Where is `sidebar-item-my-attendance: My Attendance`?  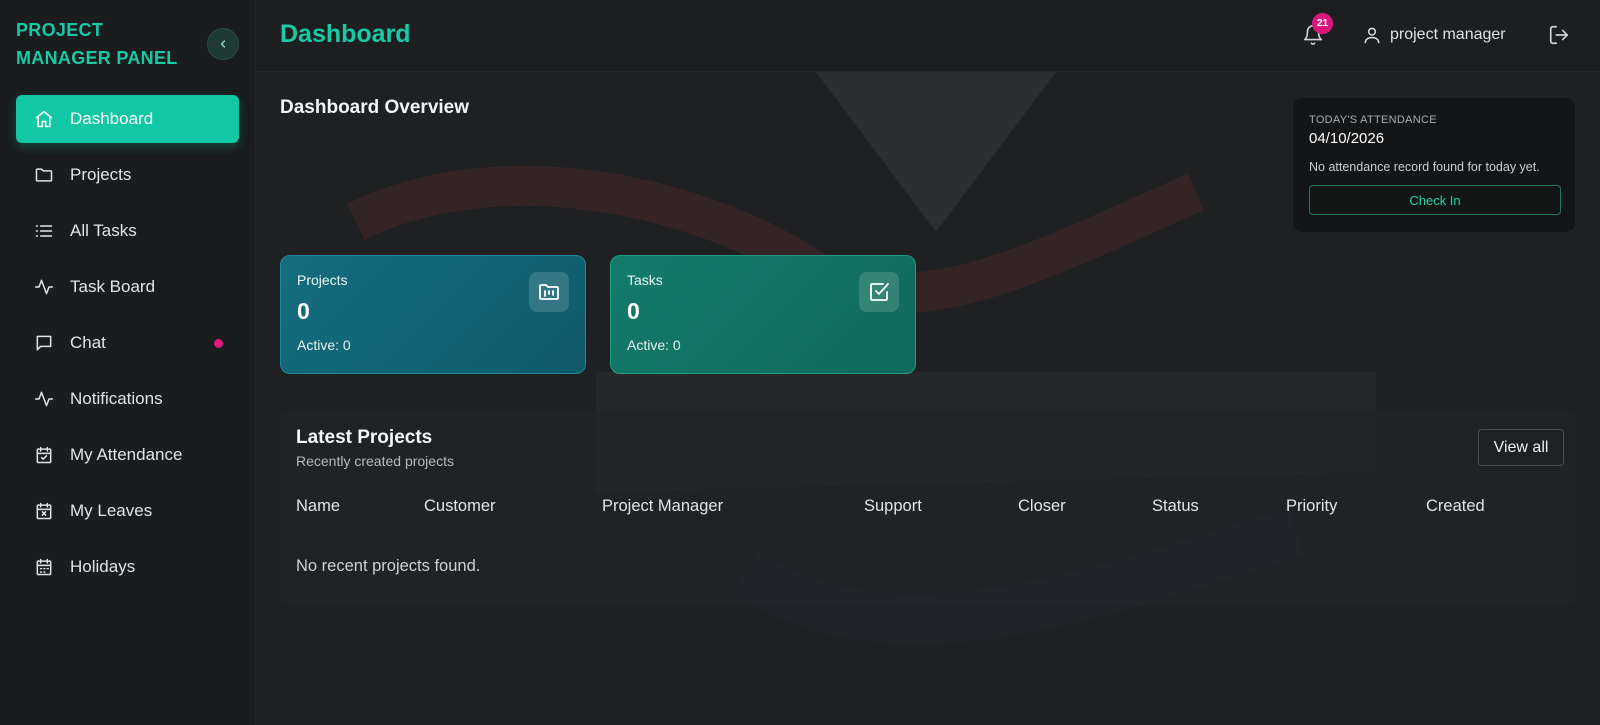
sidebar-item-my-attendance: My Attendance is located at coordinates (127, 455).